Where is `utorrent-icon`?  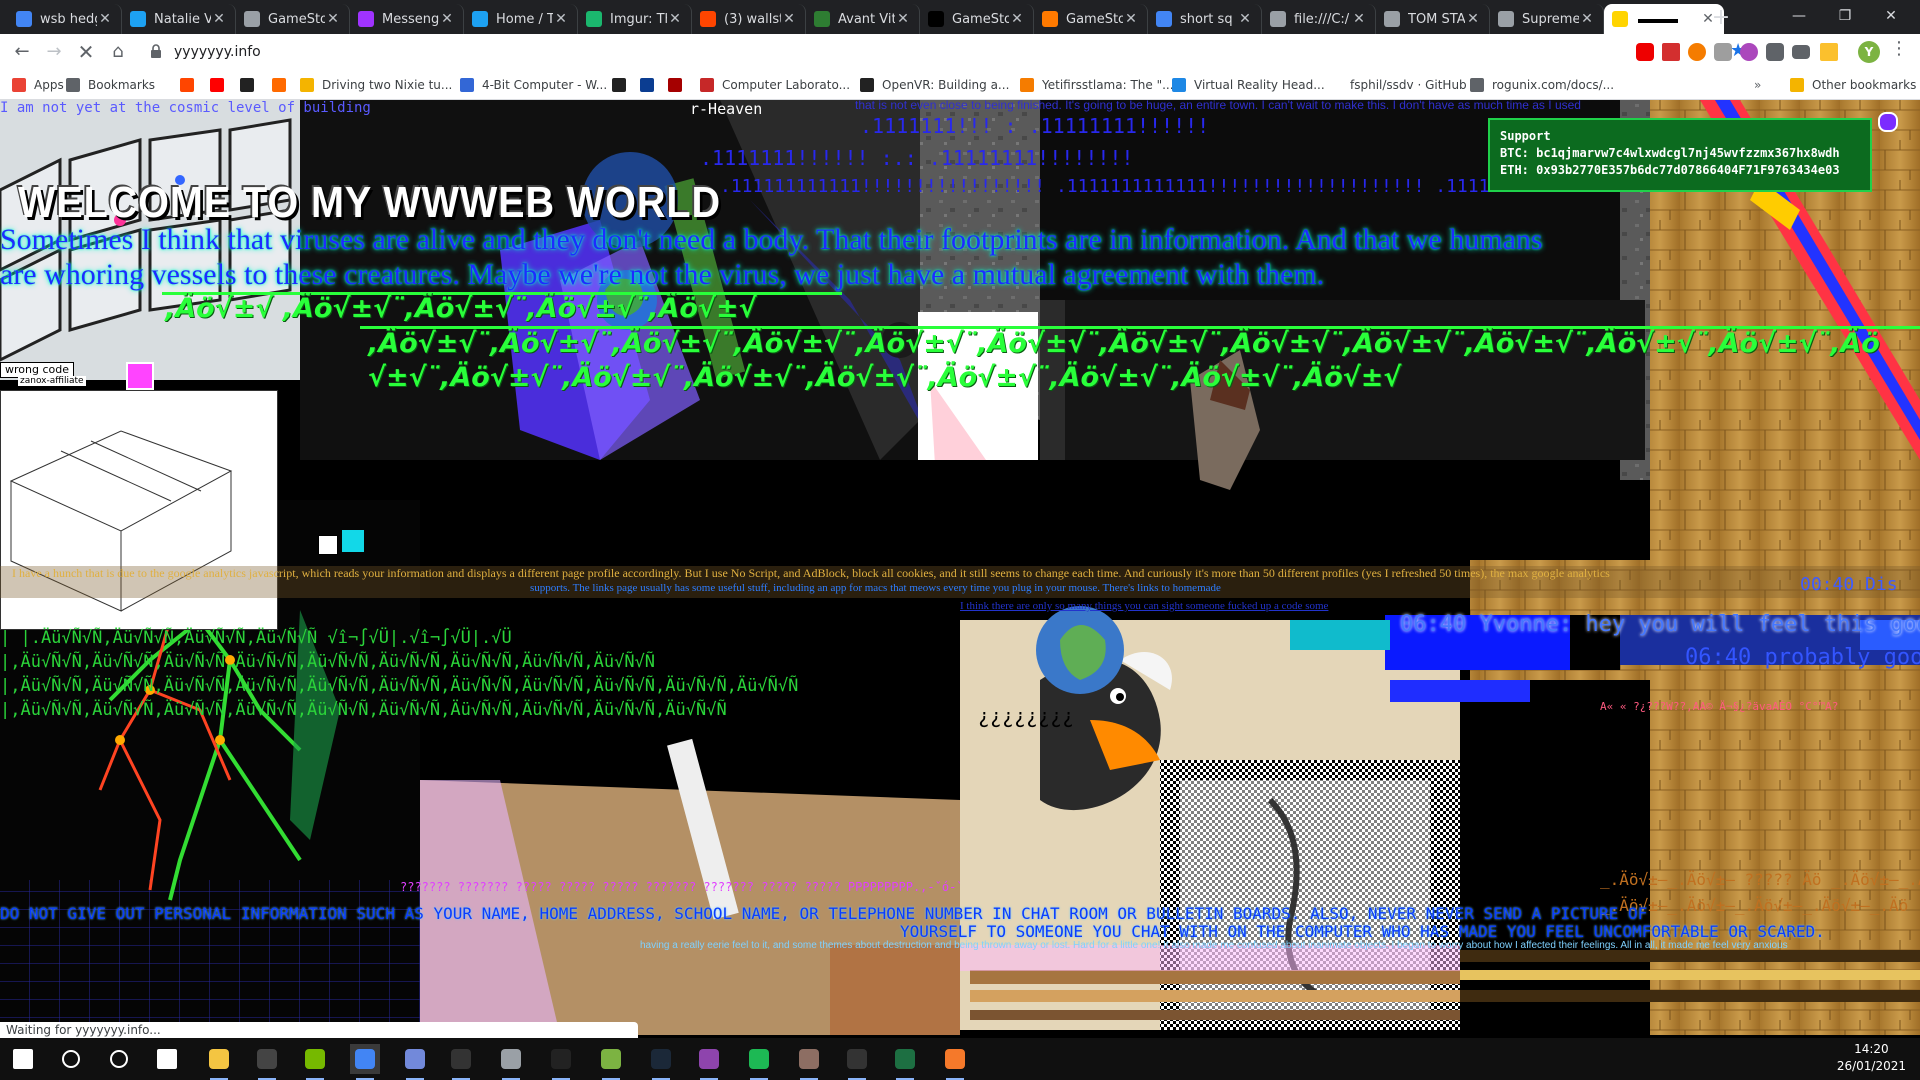
utorrent-icon is located at coordinates (611, 1062).